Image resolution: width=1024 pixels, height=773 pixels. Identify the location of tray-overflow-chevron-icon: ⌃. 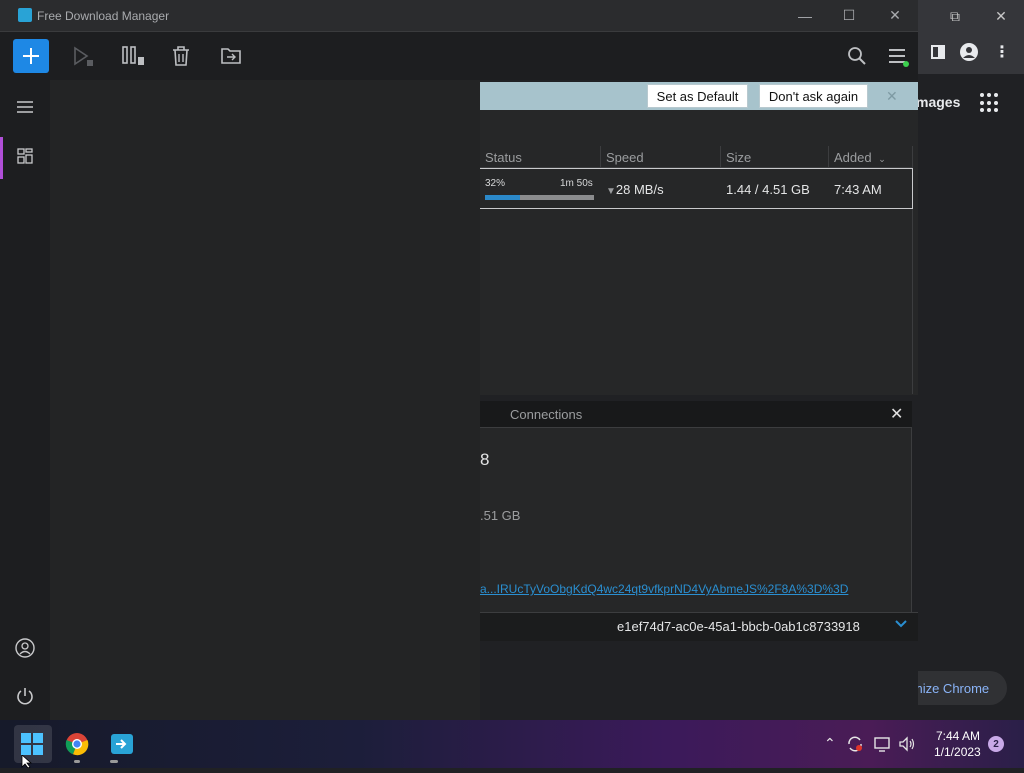
(830, 743).